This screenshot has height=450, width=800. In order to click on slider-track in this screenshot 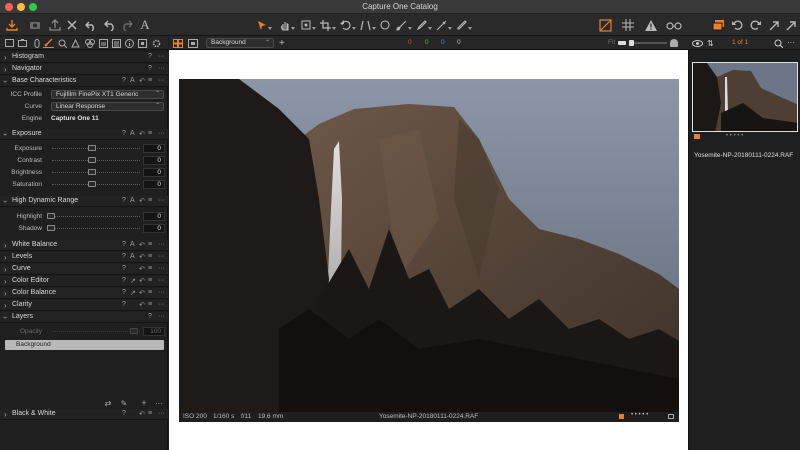, I will do `click(96, 184)`.